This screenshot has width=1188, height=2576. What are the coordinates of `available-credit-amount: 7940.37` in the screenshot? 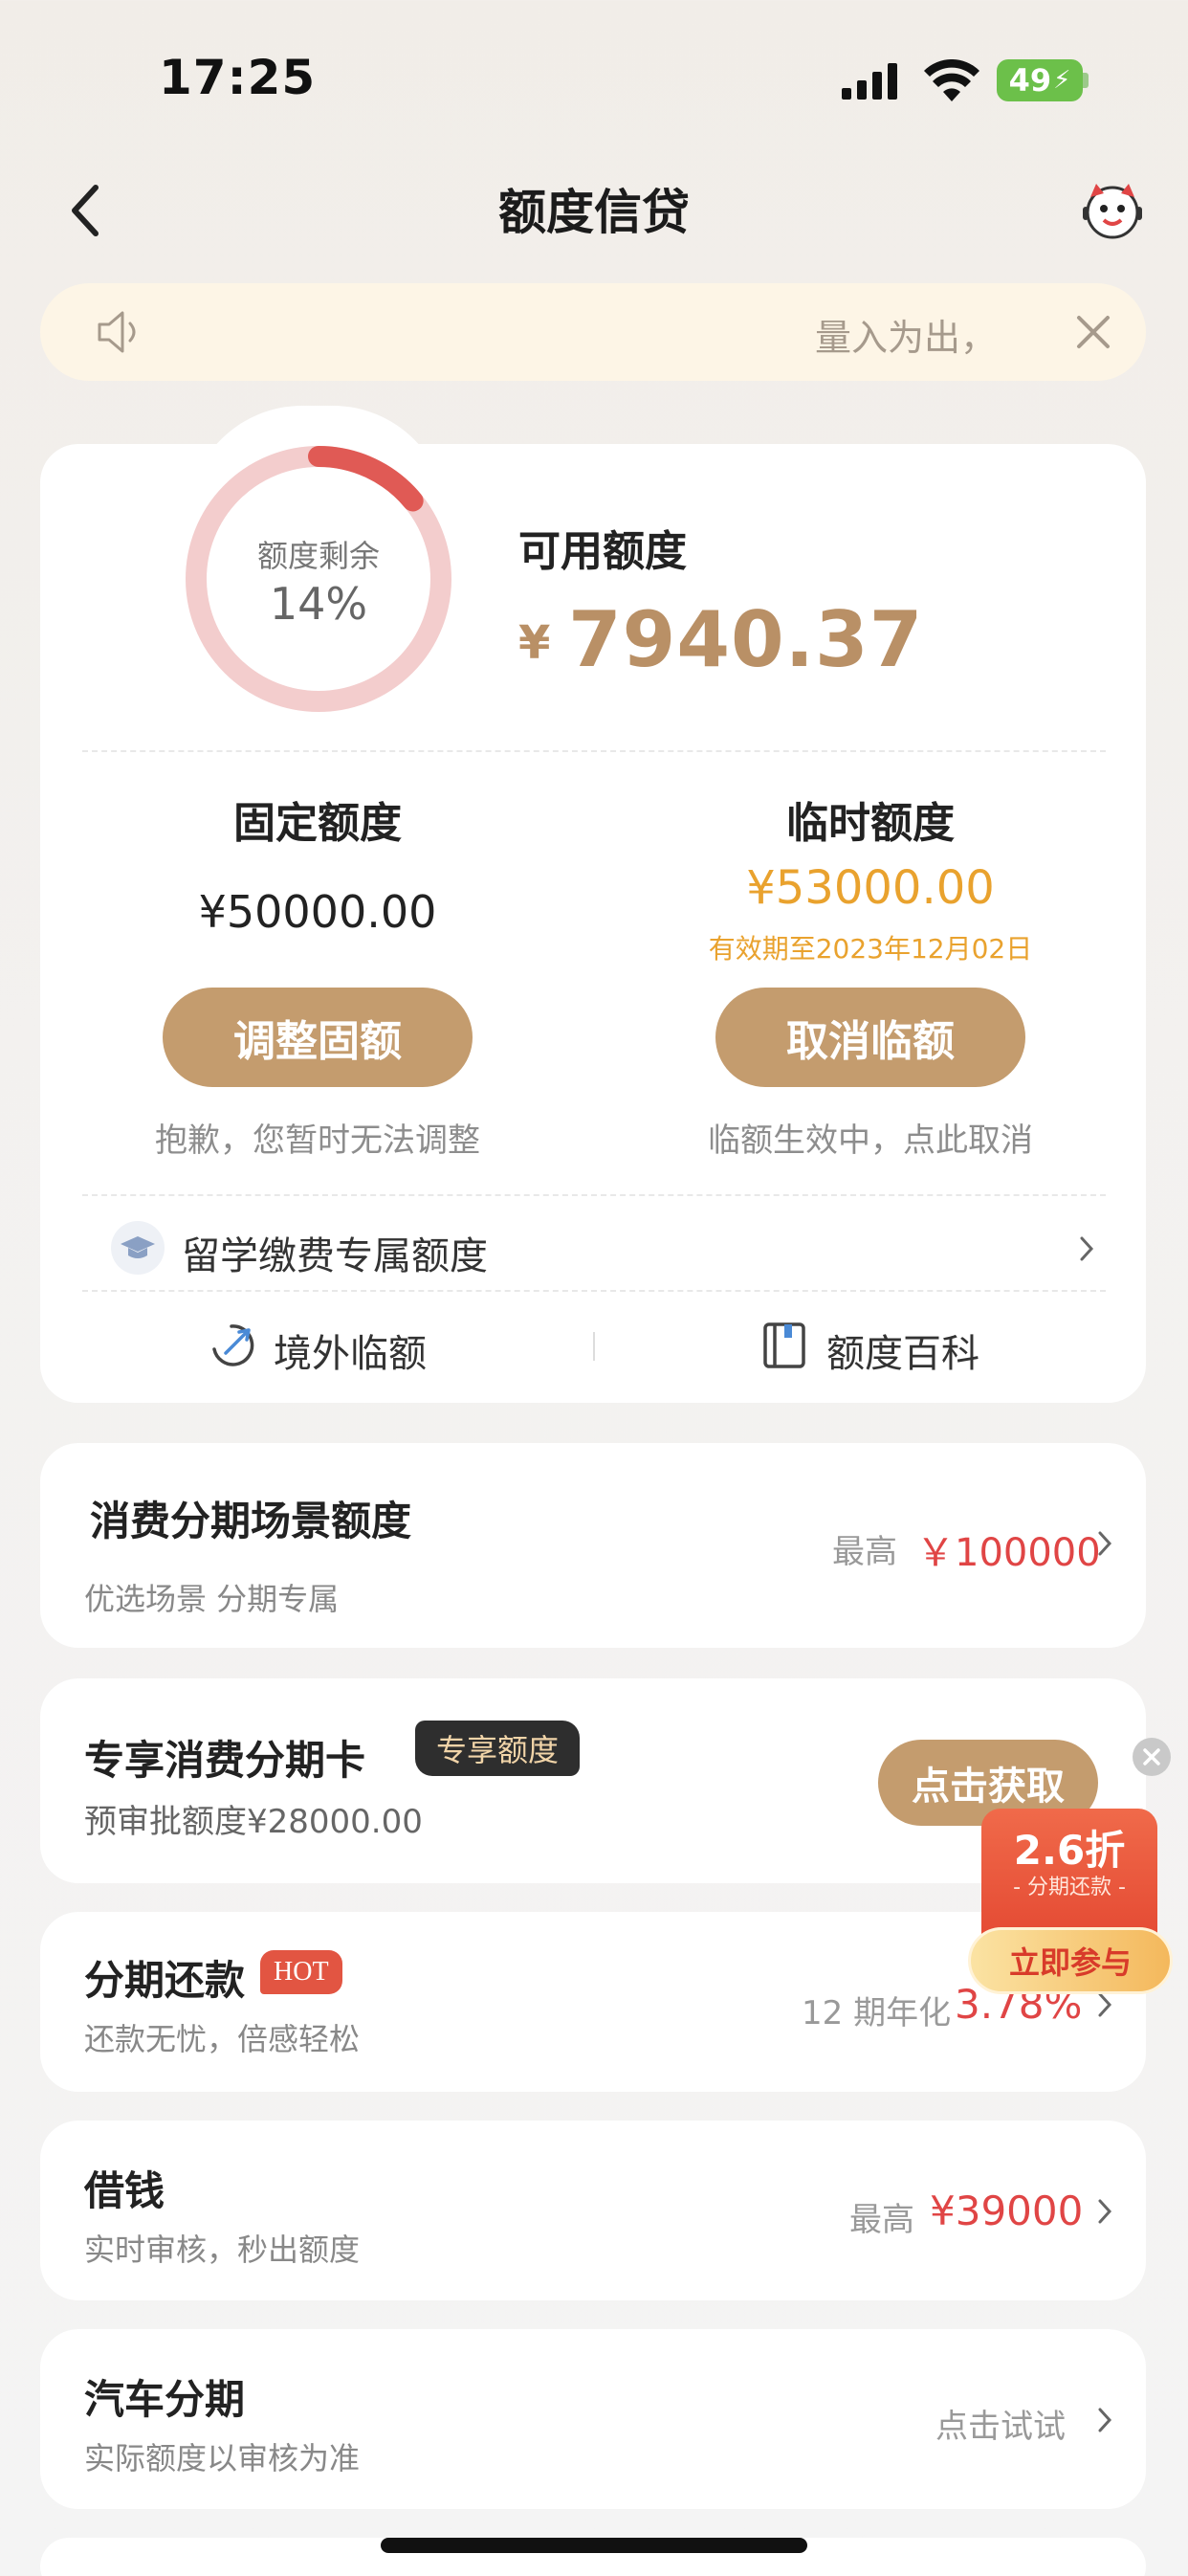 It's located at (746, 639).